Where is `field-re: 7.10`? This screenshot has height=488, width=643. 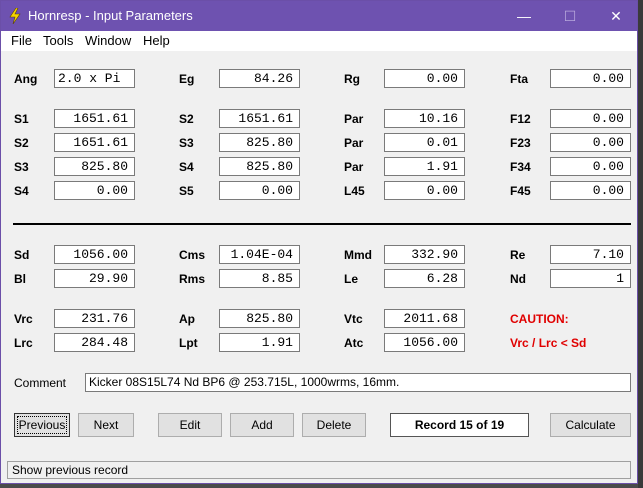
field-re: 7.10 is located at coordinates (590, 254).